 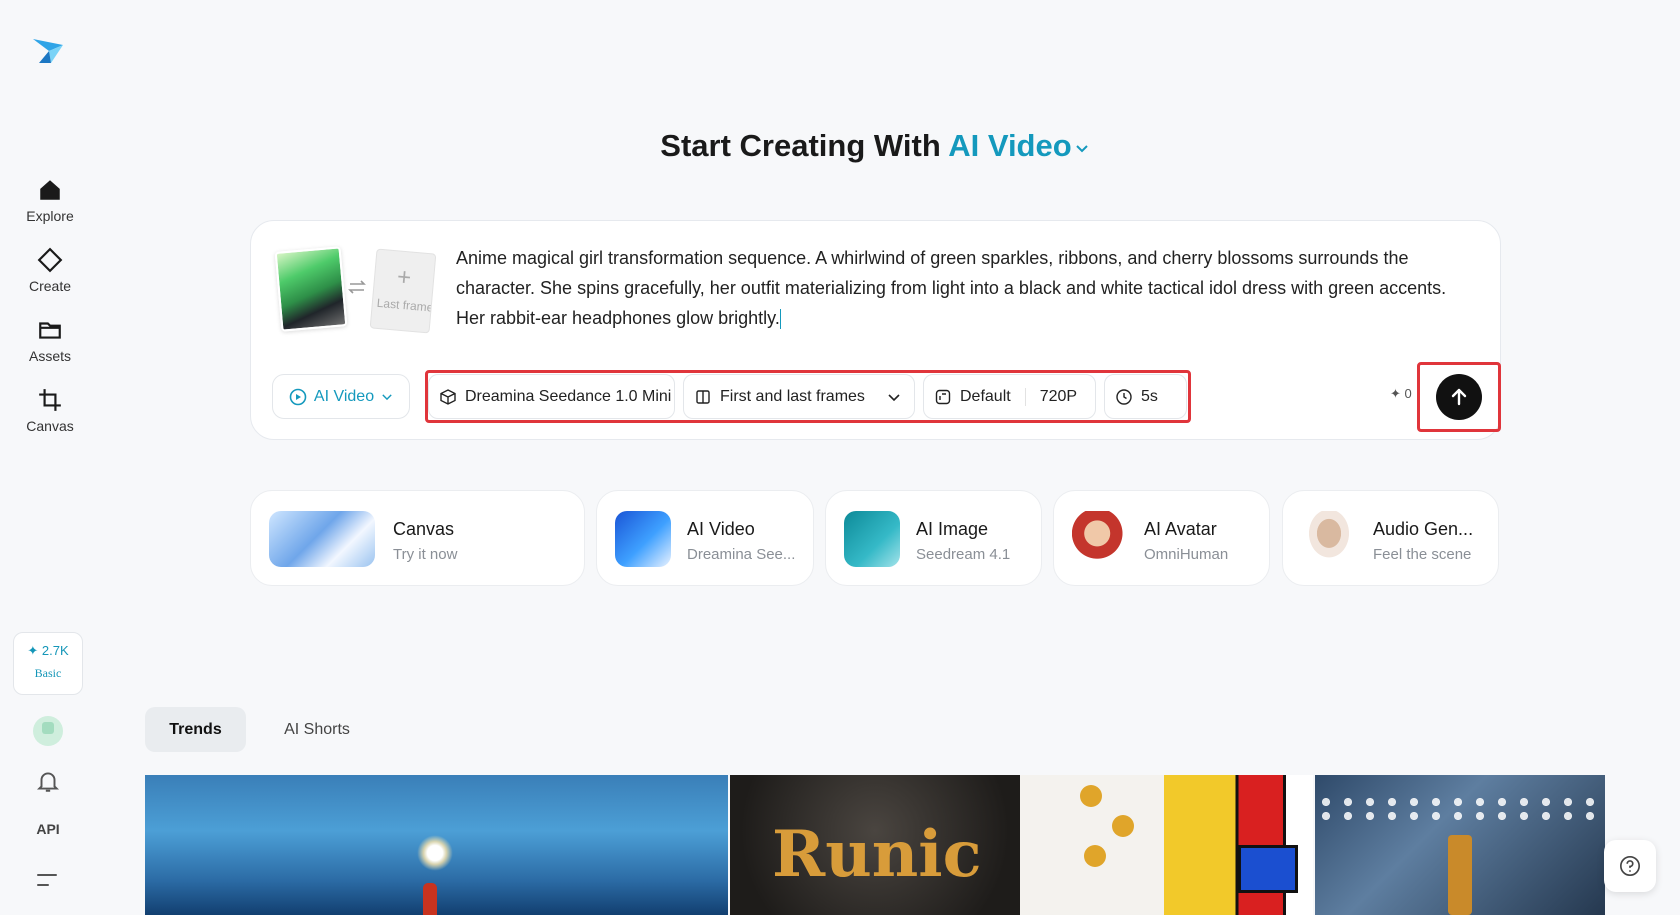 I want to click on audio-thumbnail, so click(x=1329, y=539).